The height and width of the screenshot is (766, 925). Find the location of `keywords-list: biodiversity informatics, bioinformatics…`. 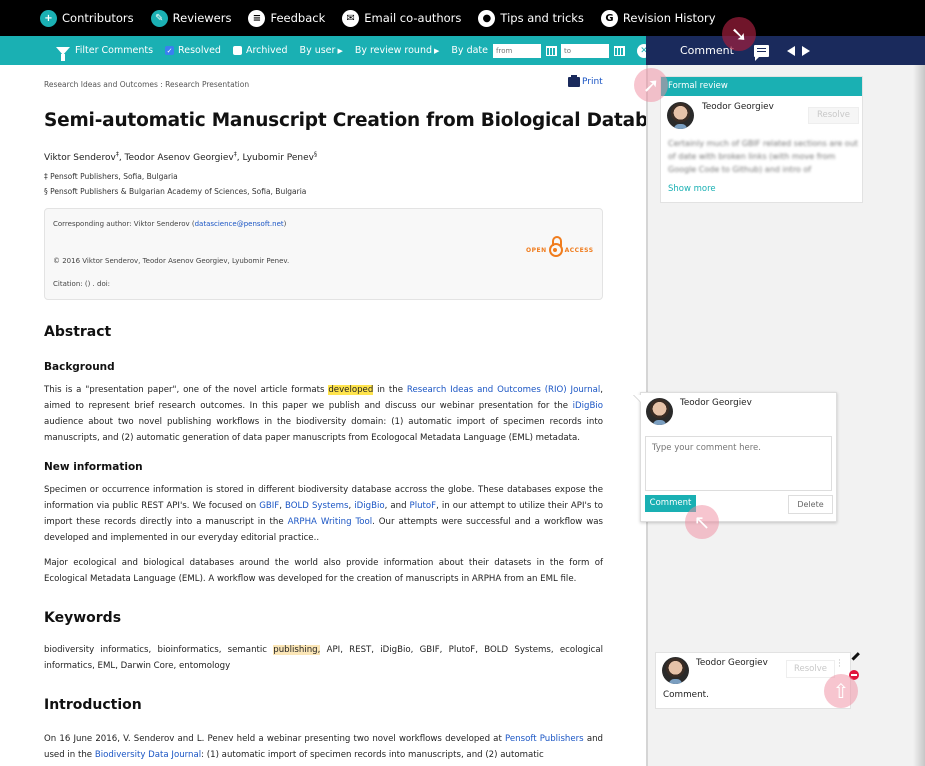

keywords-list: biodiversity informatics, bioinformatics… is located at coordinates (323, 658).